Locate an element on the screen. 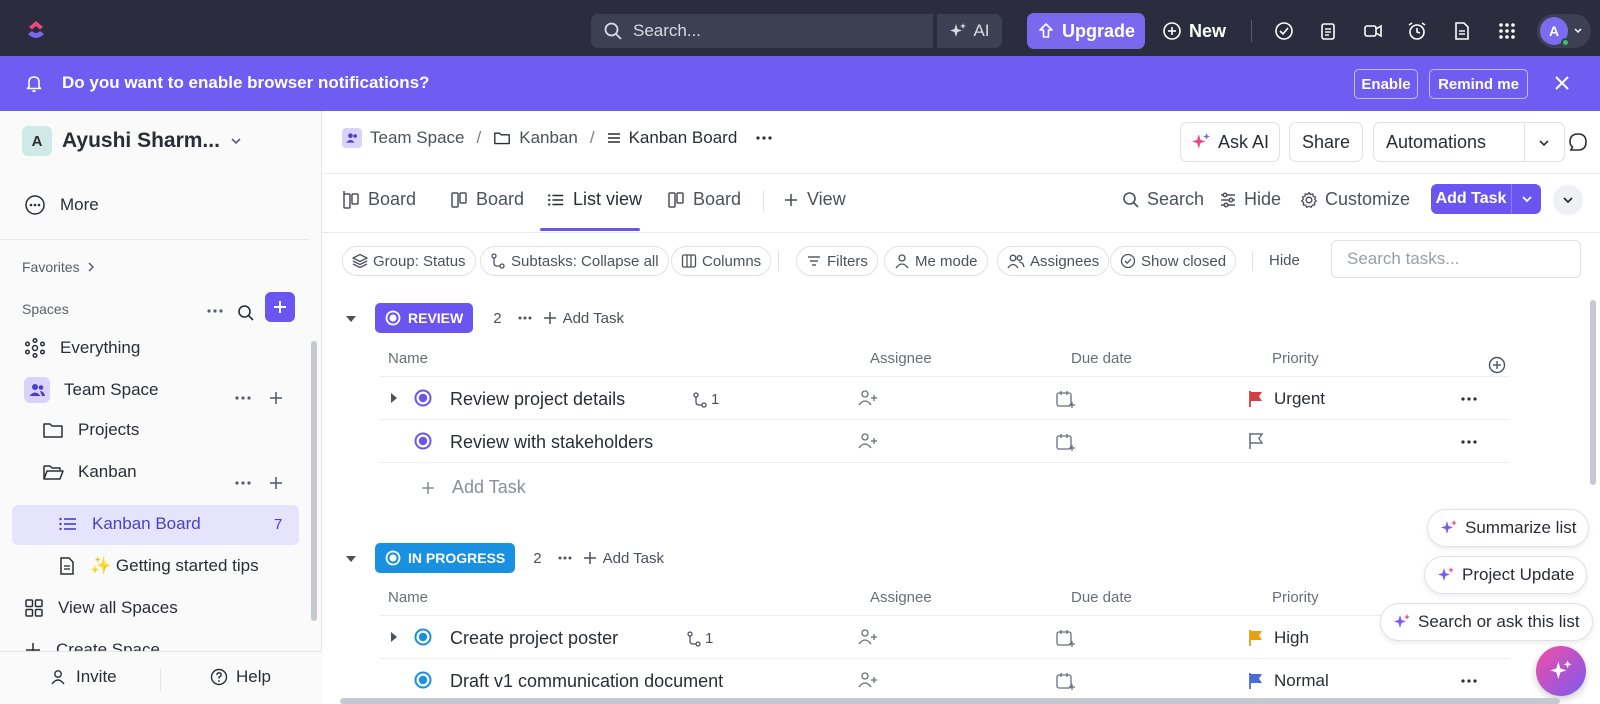  hide-filter-button: Hide is located at coordinates (1284, 260).